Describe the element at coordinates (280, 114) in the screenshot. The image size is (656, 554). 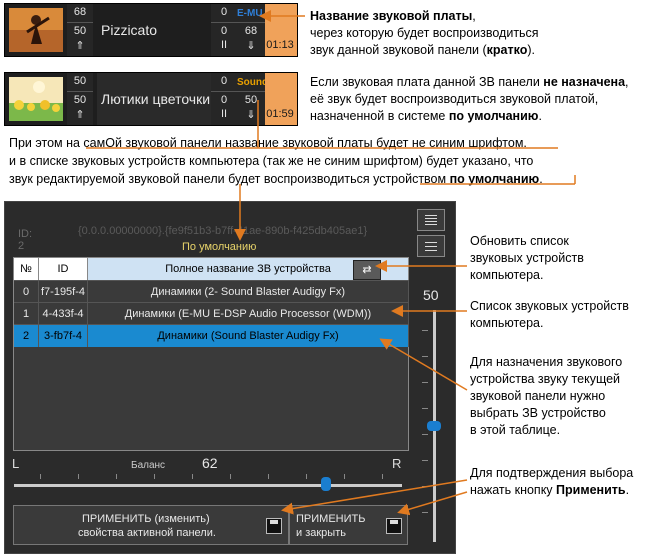
I see `panel-2-time: 01:59` at that location.